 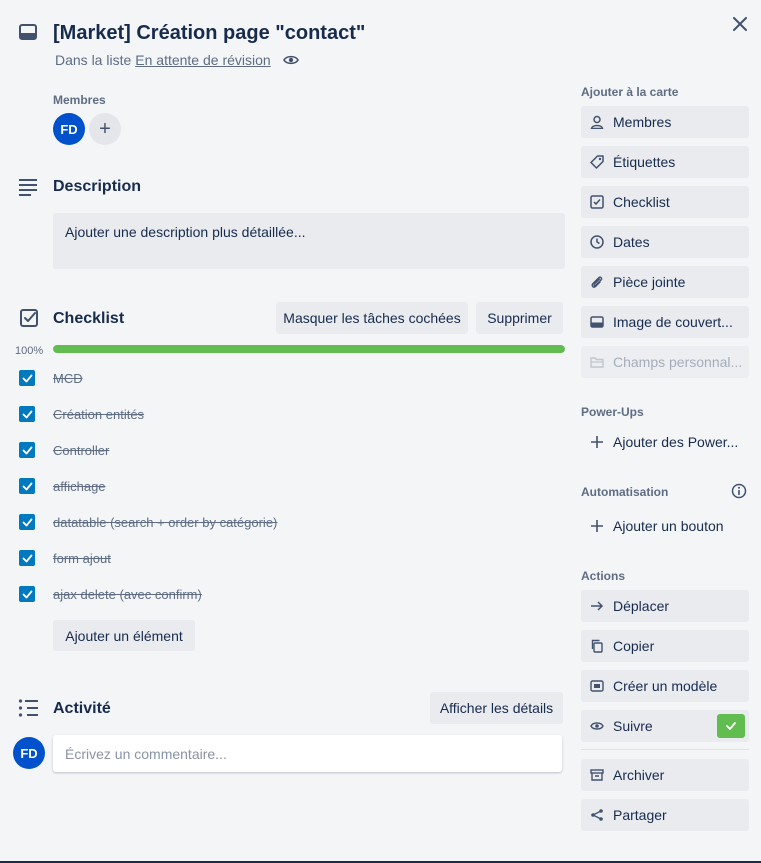 What do you see at coordinates (307, 753) in the screenshot?
I see `comment-input` at bounding box center [307, 753].